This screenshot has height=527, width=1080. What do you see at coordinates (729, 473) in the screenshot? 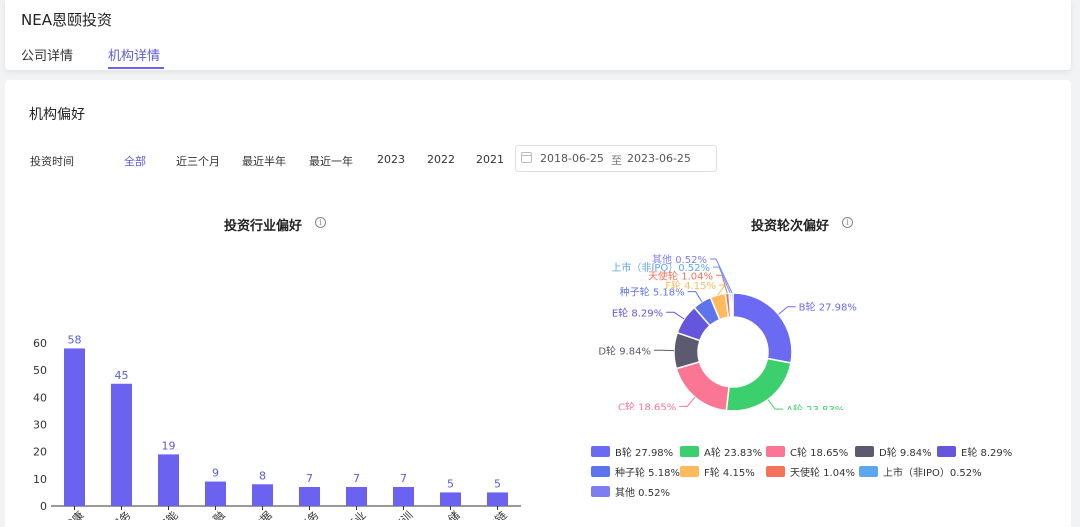
I see `legend-label: F轮 4.15%` at bounding box center [729, 473].